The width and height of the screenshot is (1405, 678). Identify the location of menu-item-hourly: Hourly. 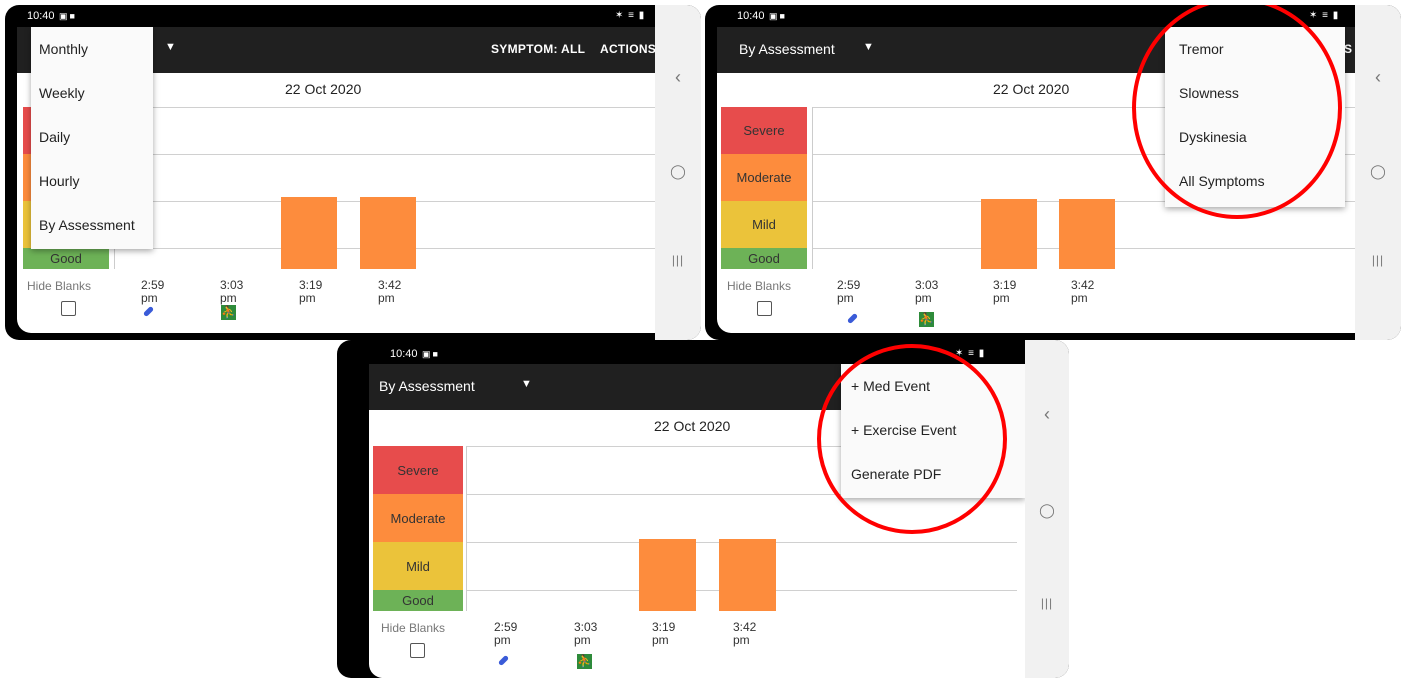
(92, 181).